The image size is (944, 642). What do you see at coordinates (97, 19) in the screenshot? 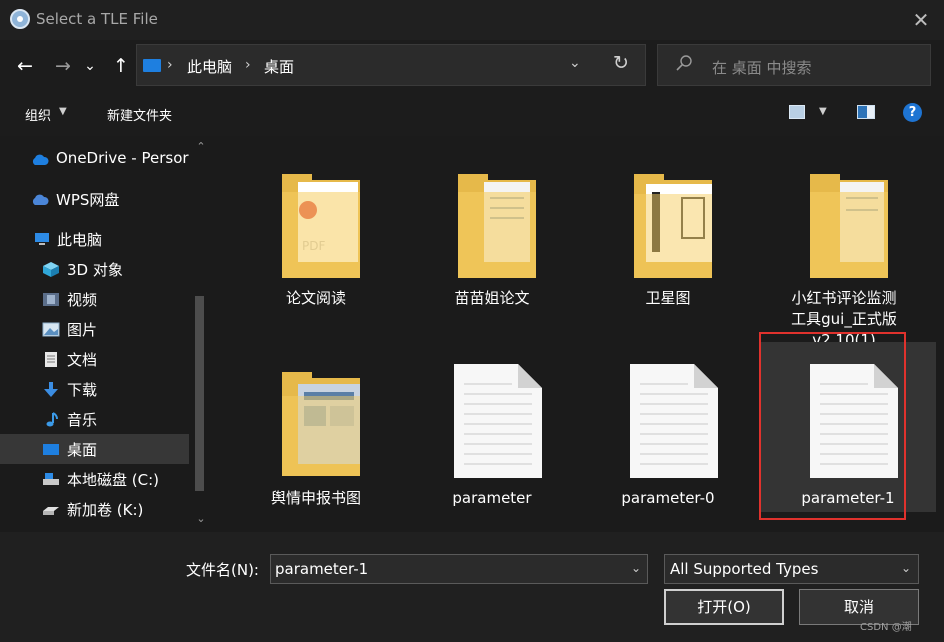
I see `window-title: Select a TLE File` at bounding box center [97, 19].